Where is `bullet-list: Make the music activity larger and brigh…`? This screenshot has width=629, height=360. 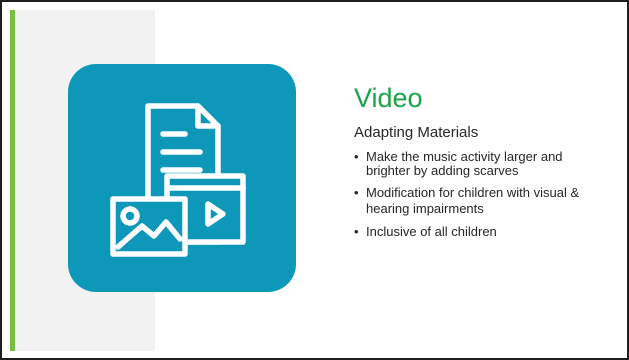 bullet-list: Make the music activity larger and brigh… is located at coordinates (479, 198).